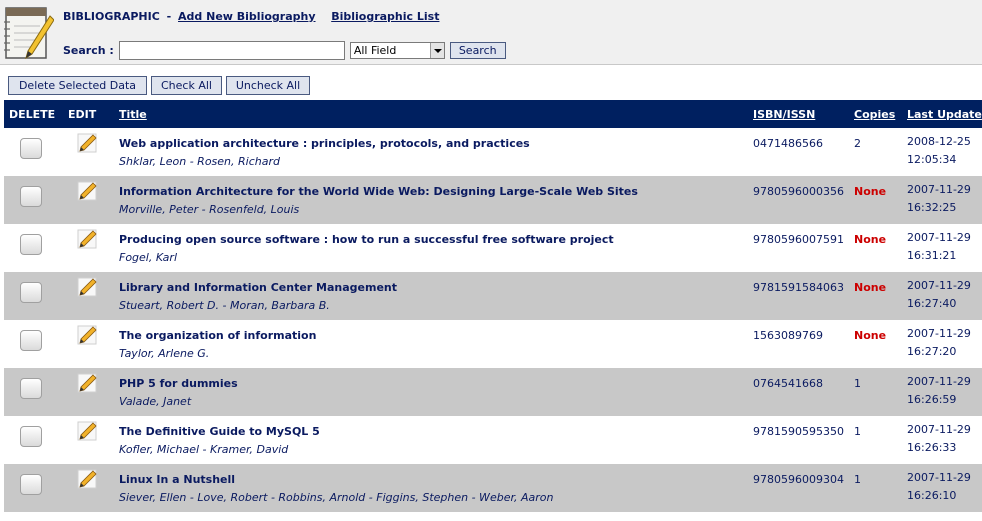 This screenshot has width=982, height=521. What do you see at coordinates (29, 33) in the screenshot?
I see `notebook-pencil-icon` at bounding box center [29, 33].